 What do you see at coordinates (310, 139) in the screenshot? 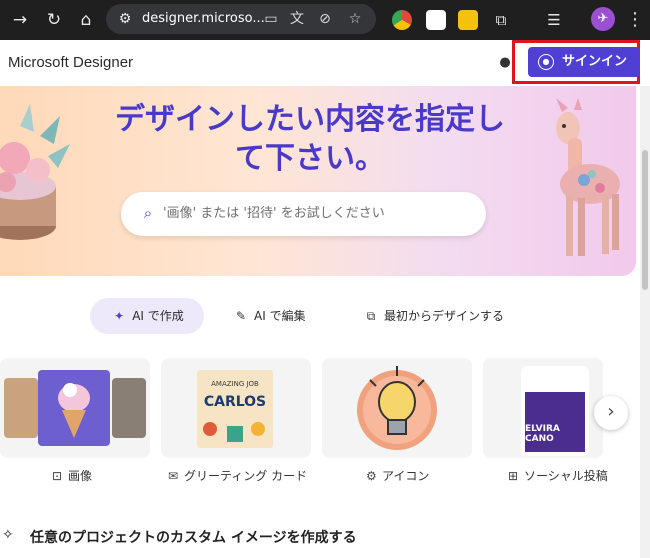
I see `hero-headline: デザインしたい内容を指定し て下さい。` at bounding box center [310, 139].